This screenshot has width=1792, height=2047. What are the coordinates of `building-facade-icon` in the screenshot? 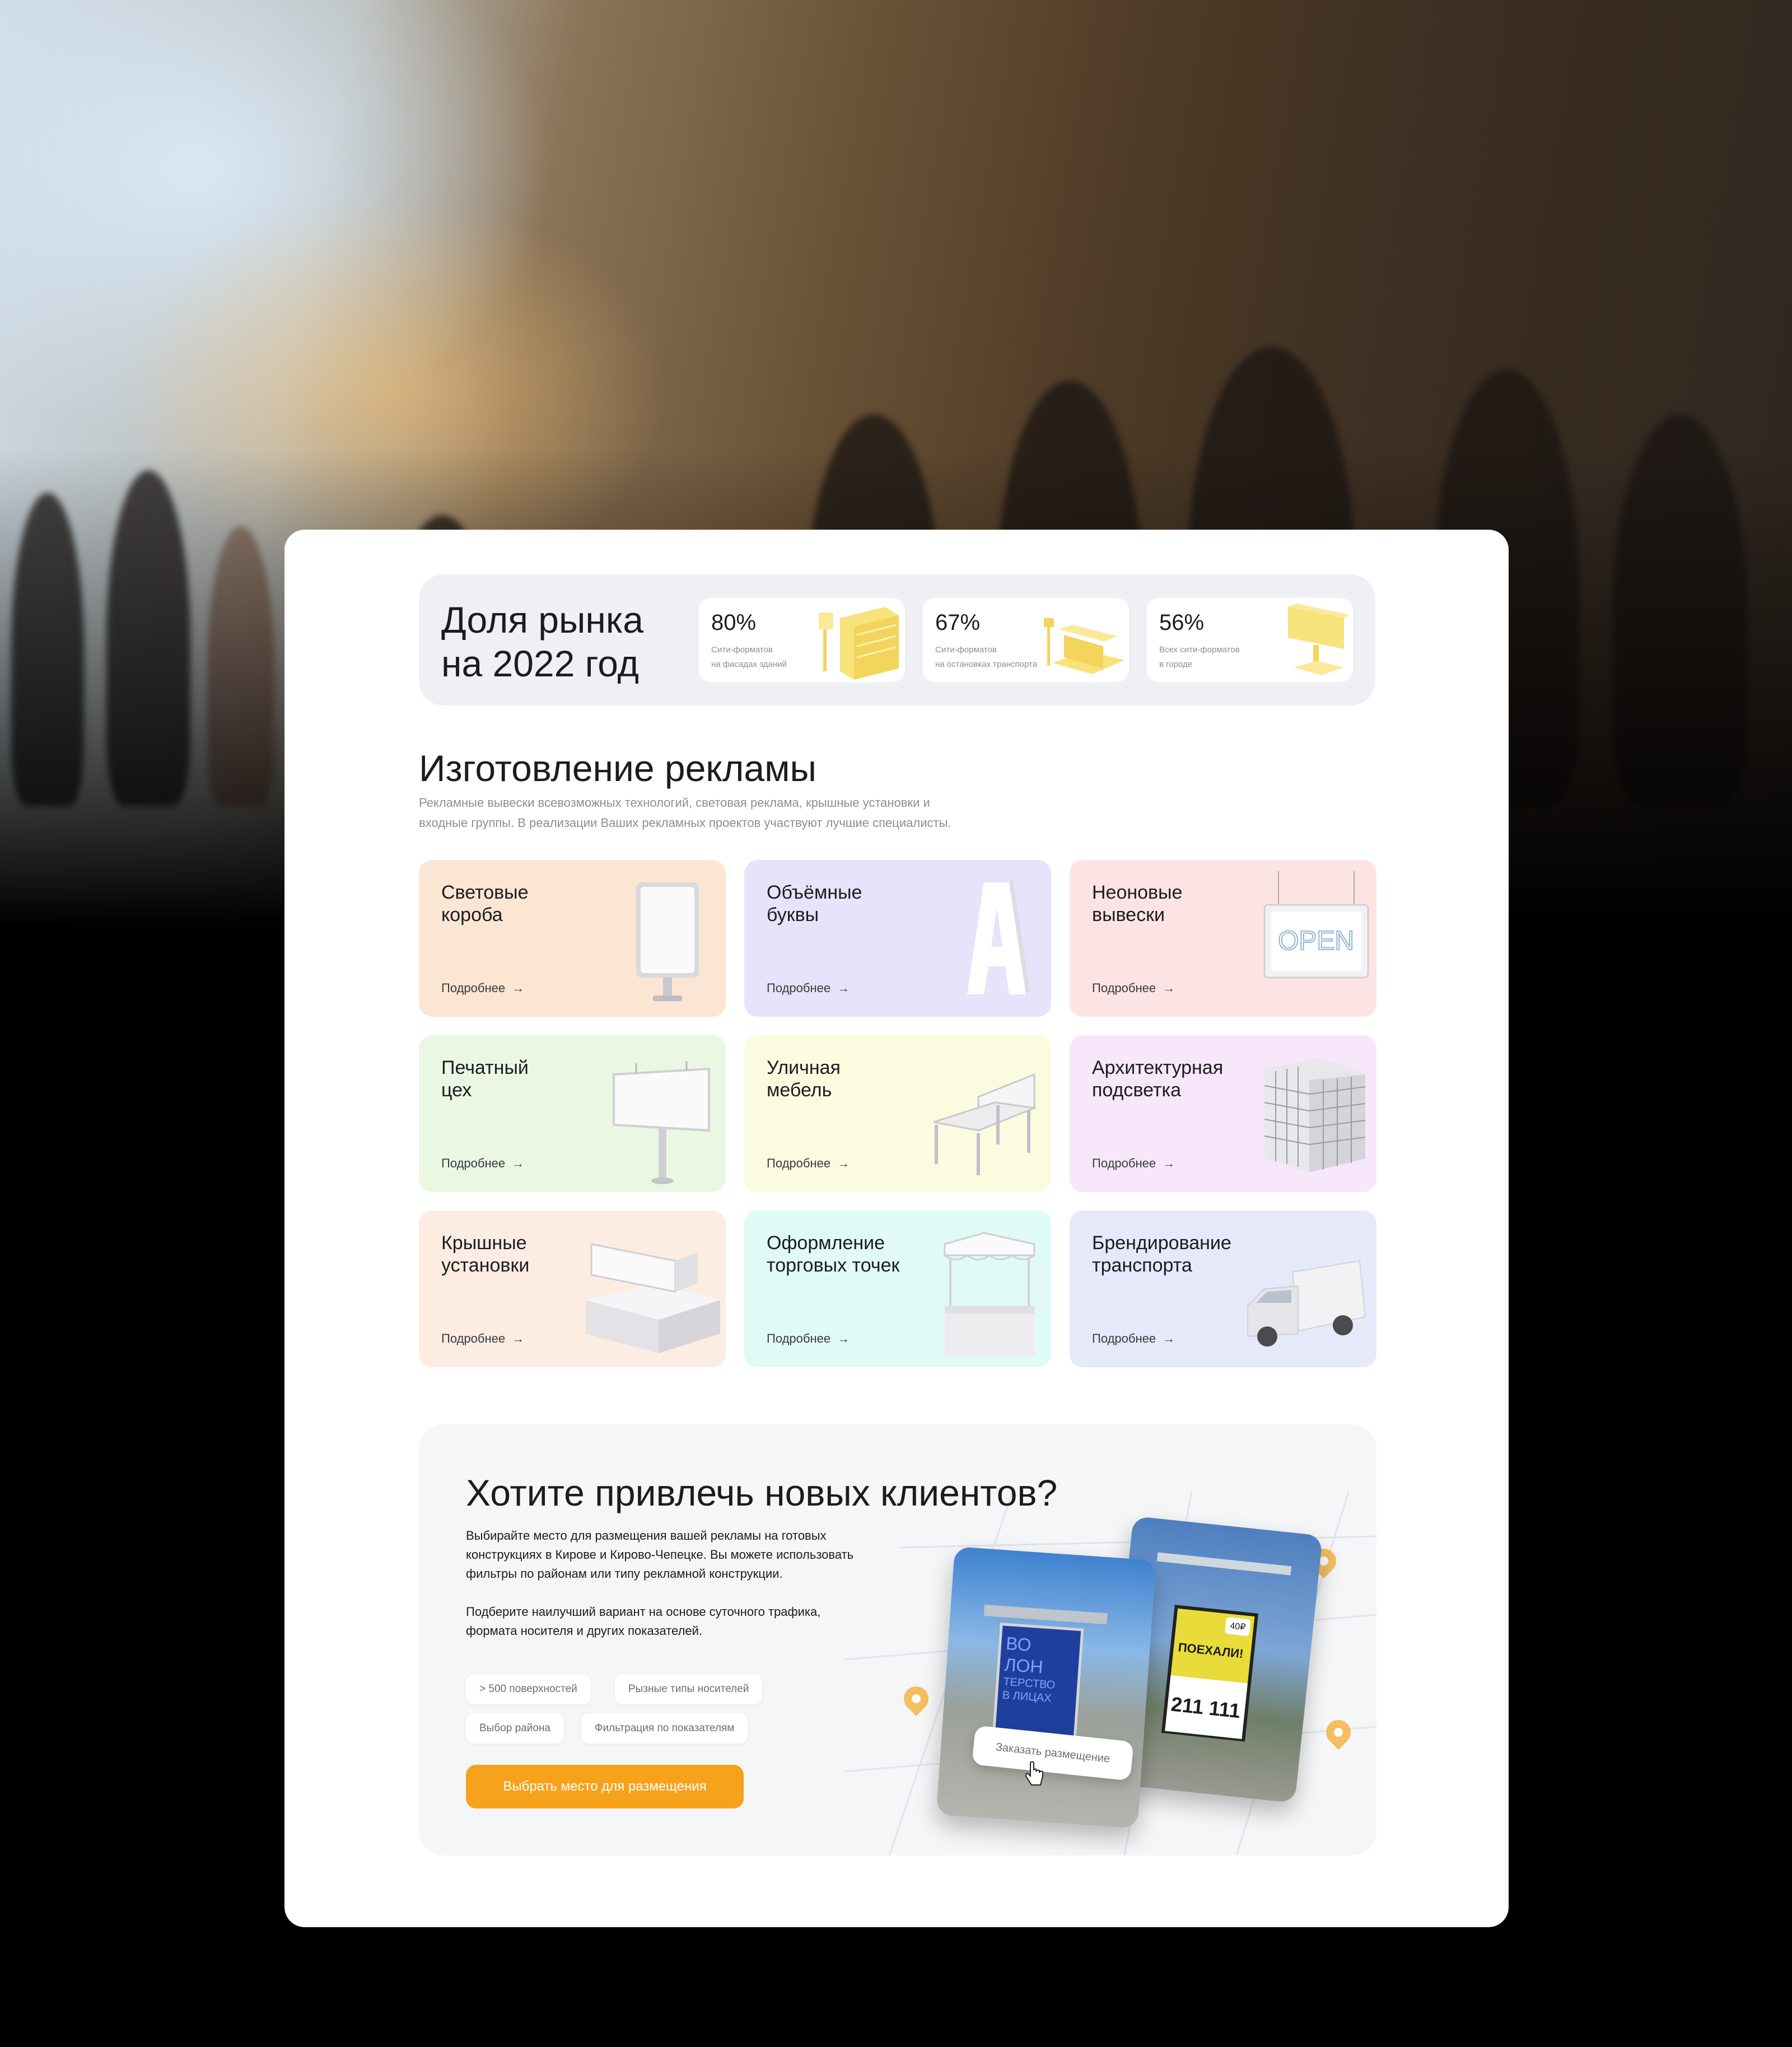 It's located at (859, 643).